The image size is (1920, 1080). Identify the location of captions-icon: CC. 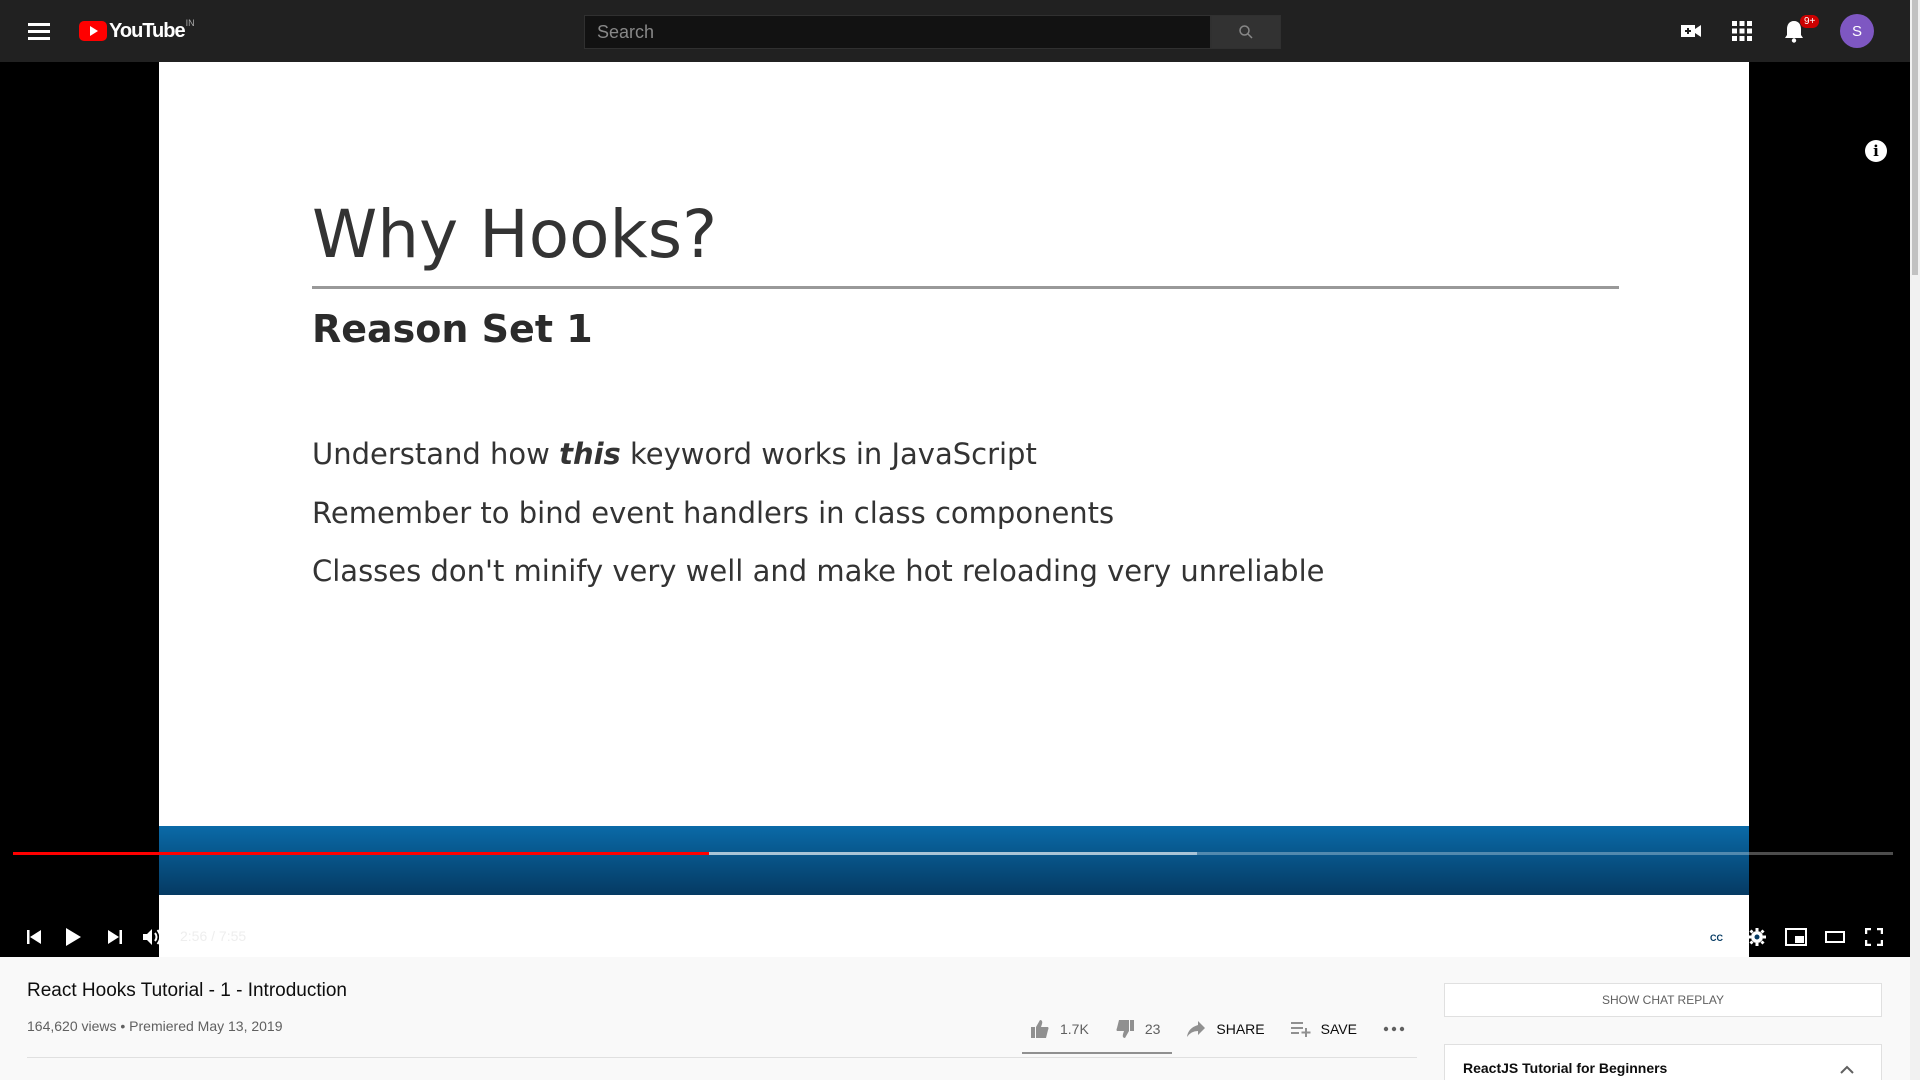
(1718, 937).